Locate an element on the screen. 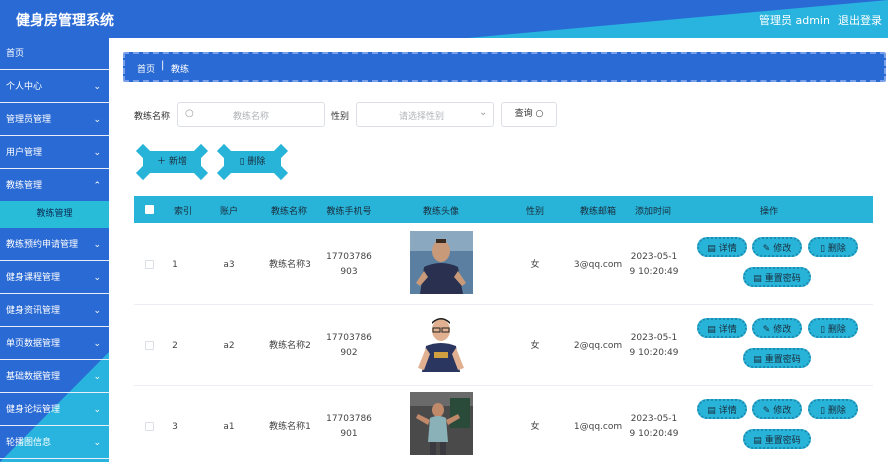 This screenshot has height=462, width=888. sidebar-subitem-coach-manage: 教练管理 is located at coordinates (54, 214).